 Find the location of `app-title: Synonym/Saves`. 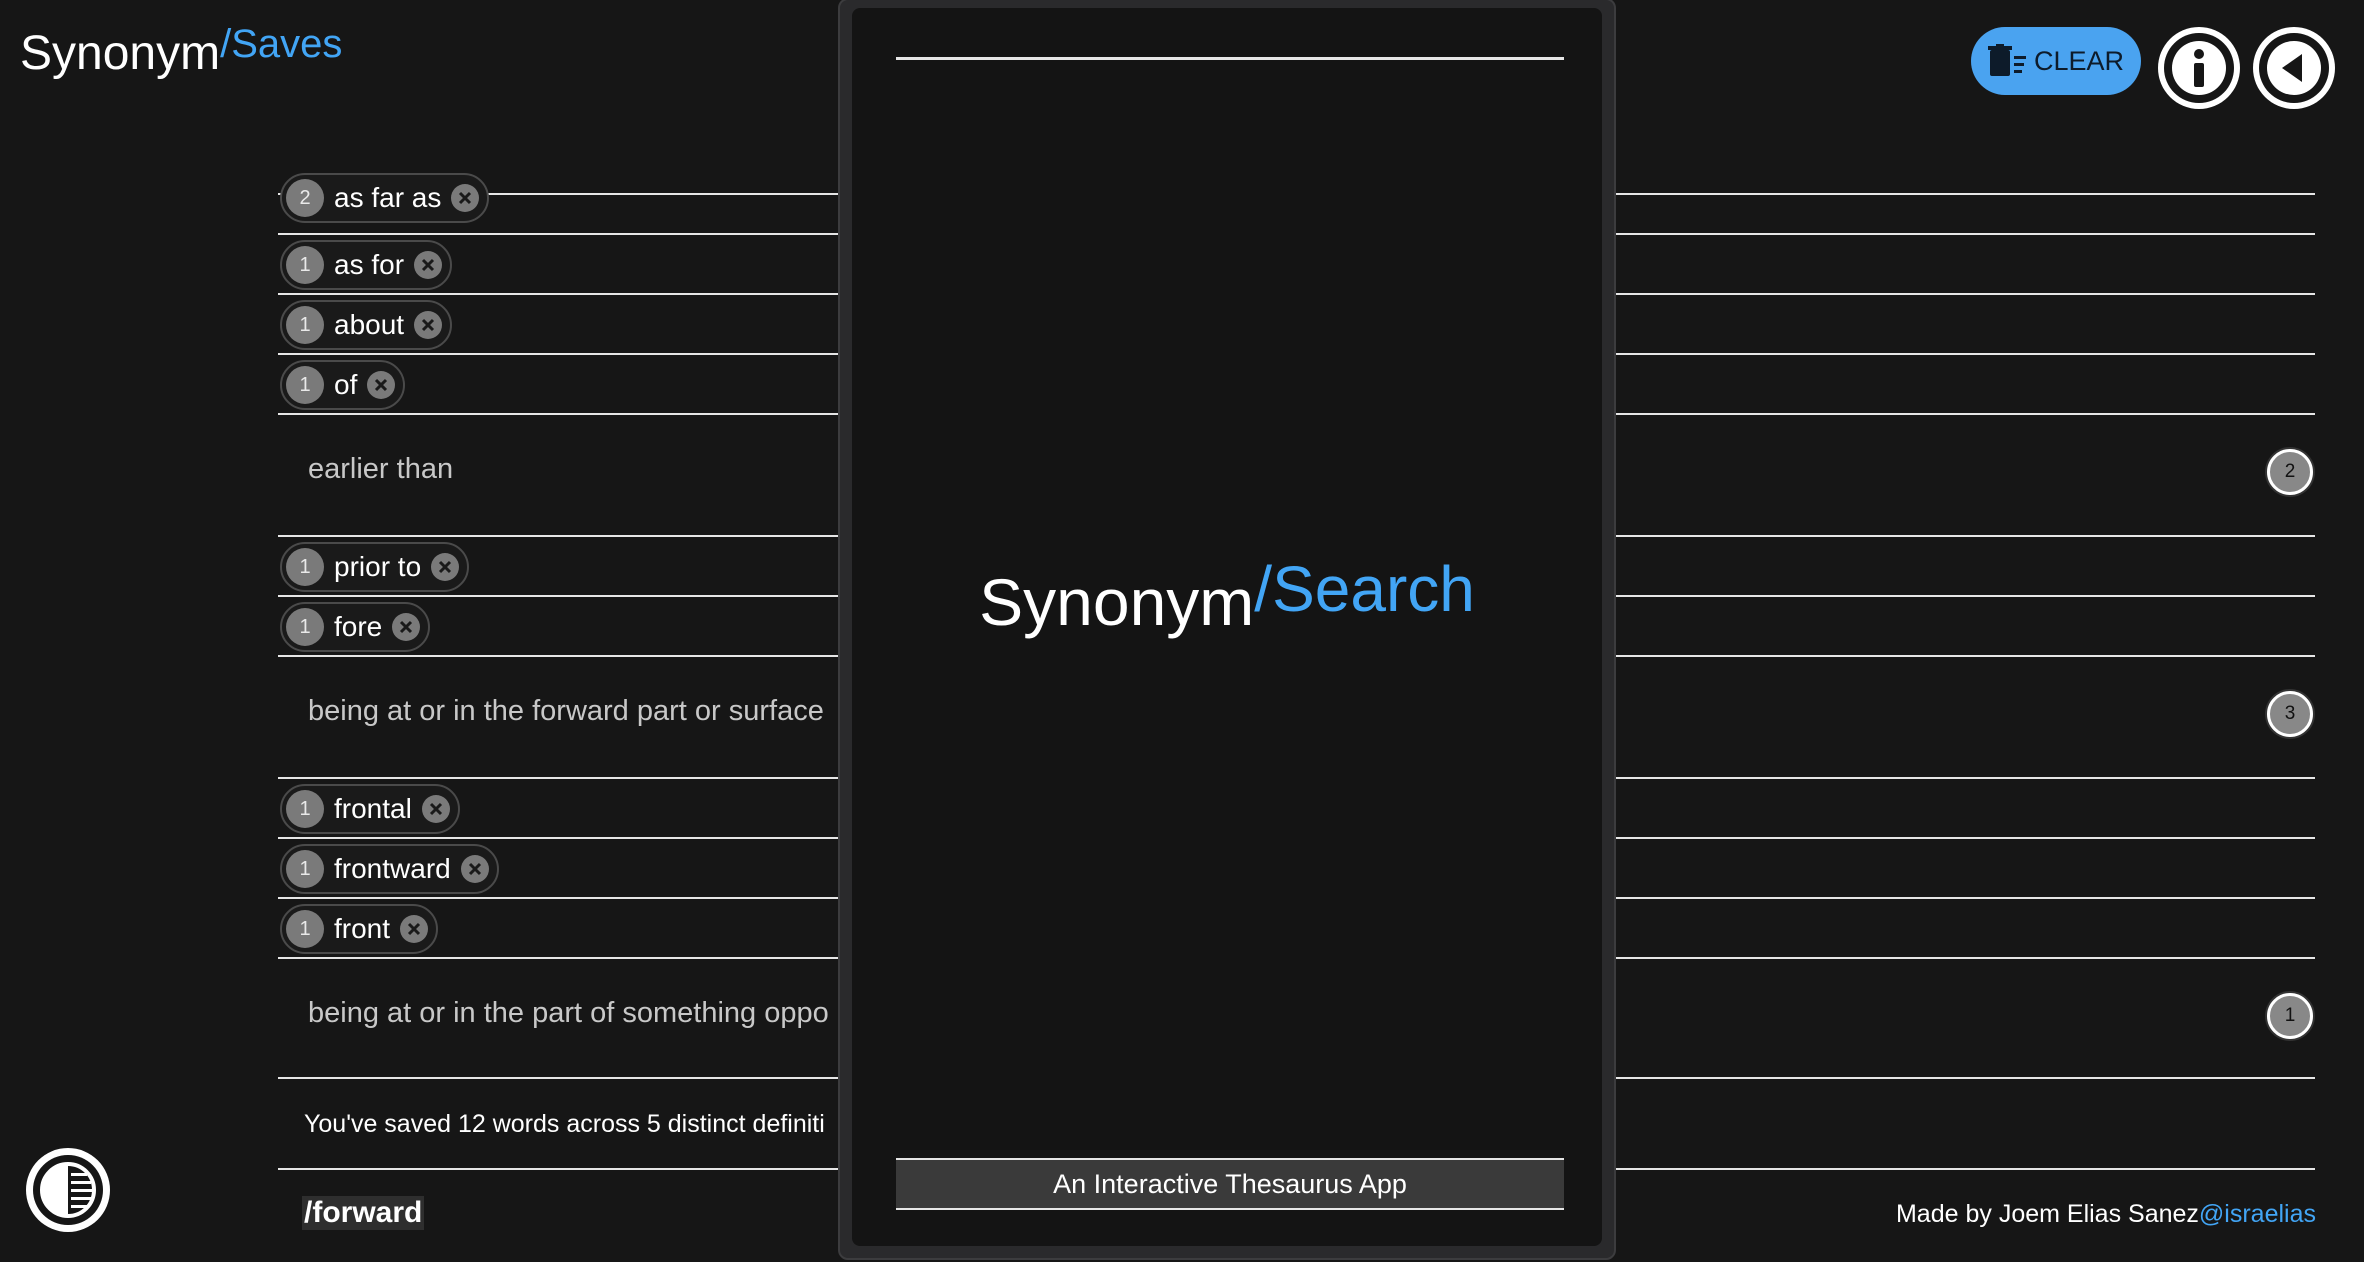

app-title: Synonym/Saves is located at coordinates (181, 52).